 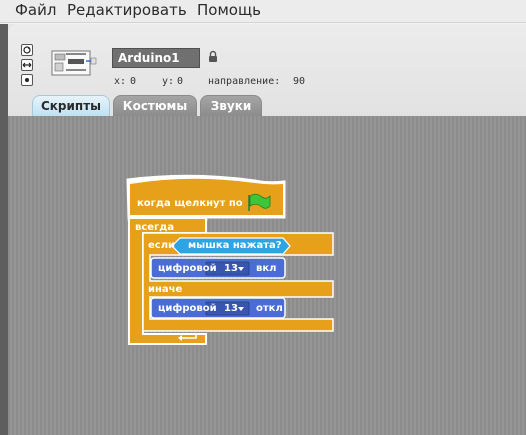 I want to click on hat-block-label: когда щелкнут по, so click(x=190, y=203).